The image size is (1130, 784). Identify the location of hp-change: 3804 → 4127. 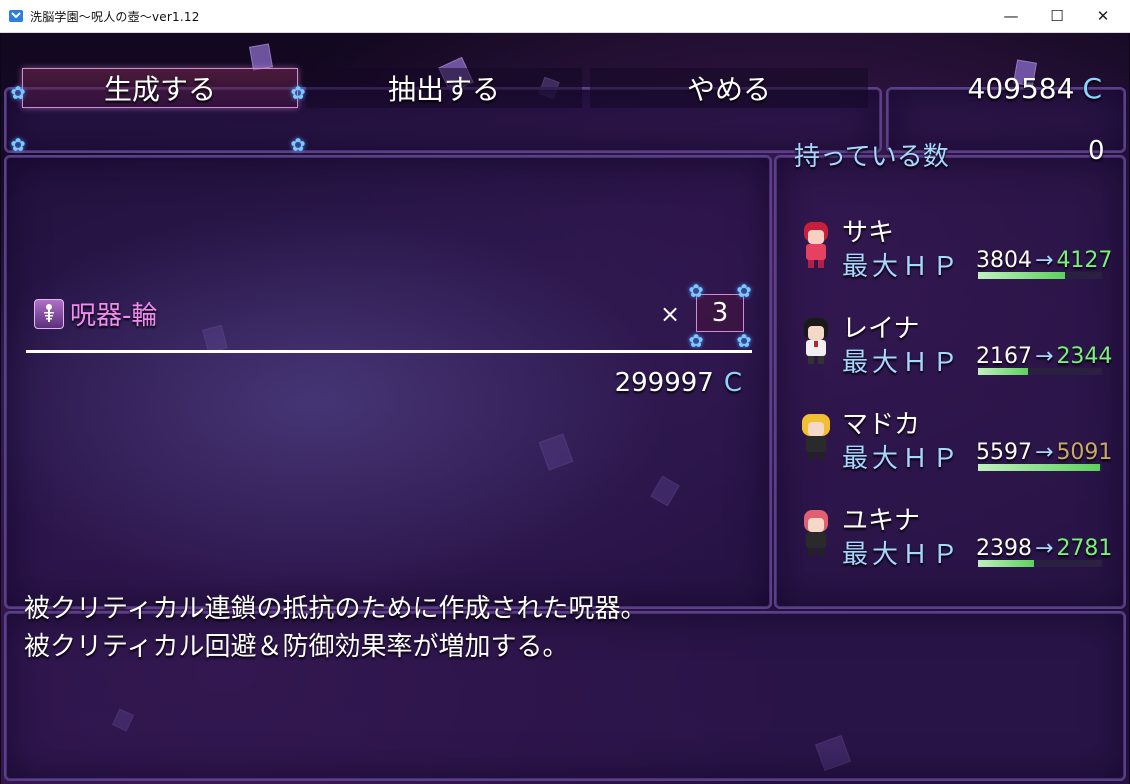
(1044, 260).